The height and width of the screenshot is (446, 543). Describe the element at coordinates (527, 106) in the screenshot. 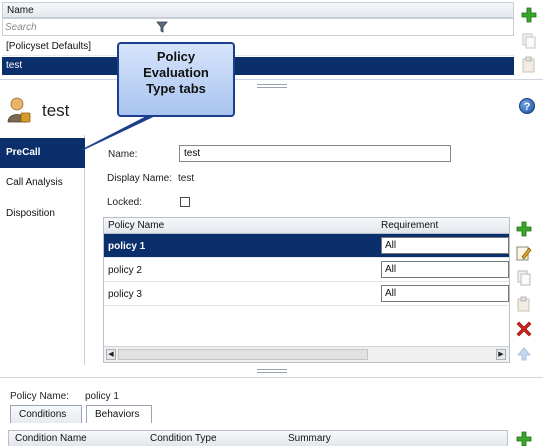

I see `help-icon: ?` at that location.